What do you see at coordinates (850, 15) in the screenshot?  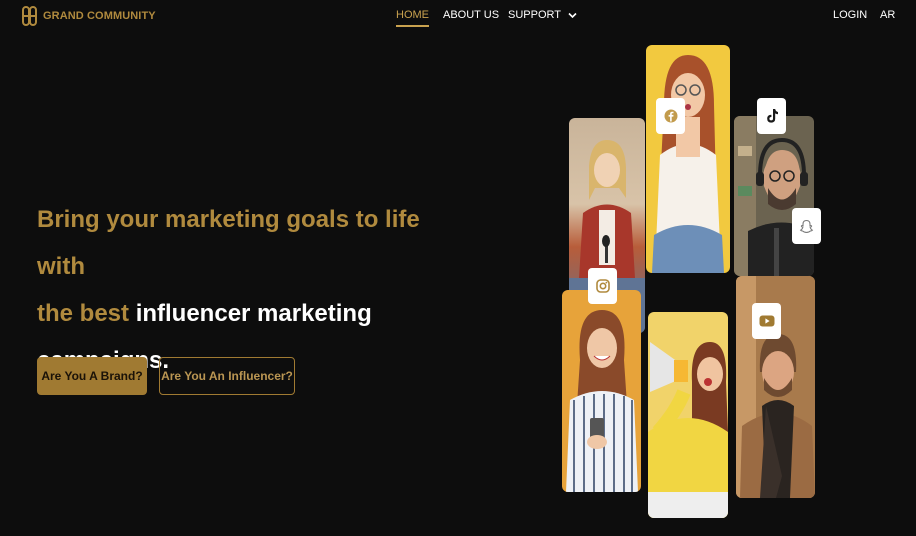 I see `login-link: LOGIN` at bounding box center [850, 15].